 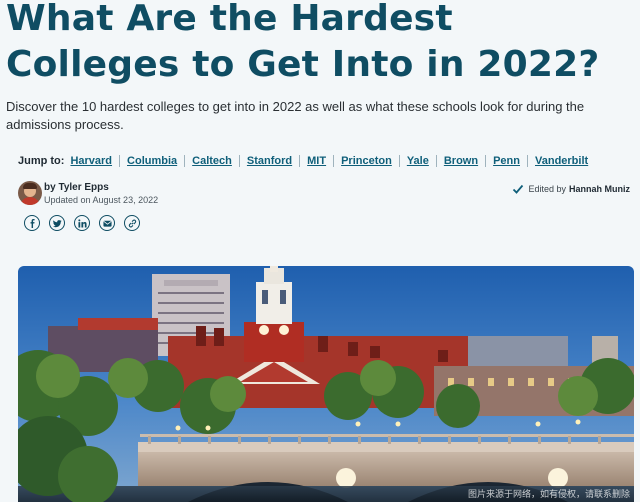 I want to click on twitter-icon, so click(x=57, y=223).